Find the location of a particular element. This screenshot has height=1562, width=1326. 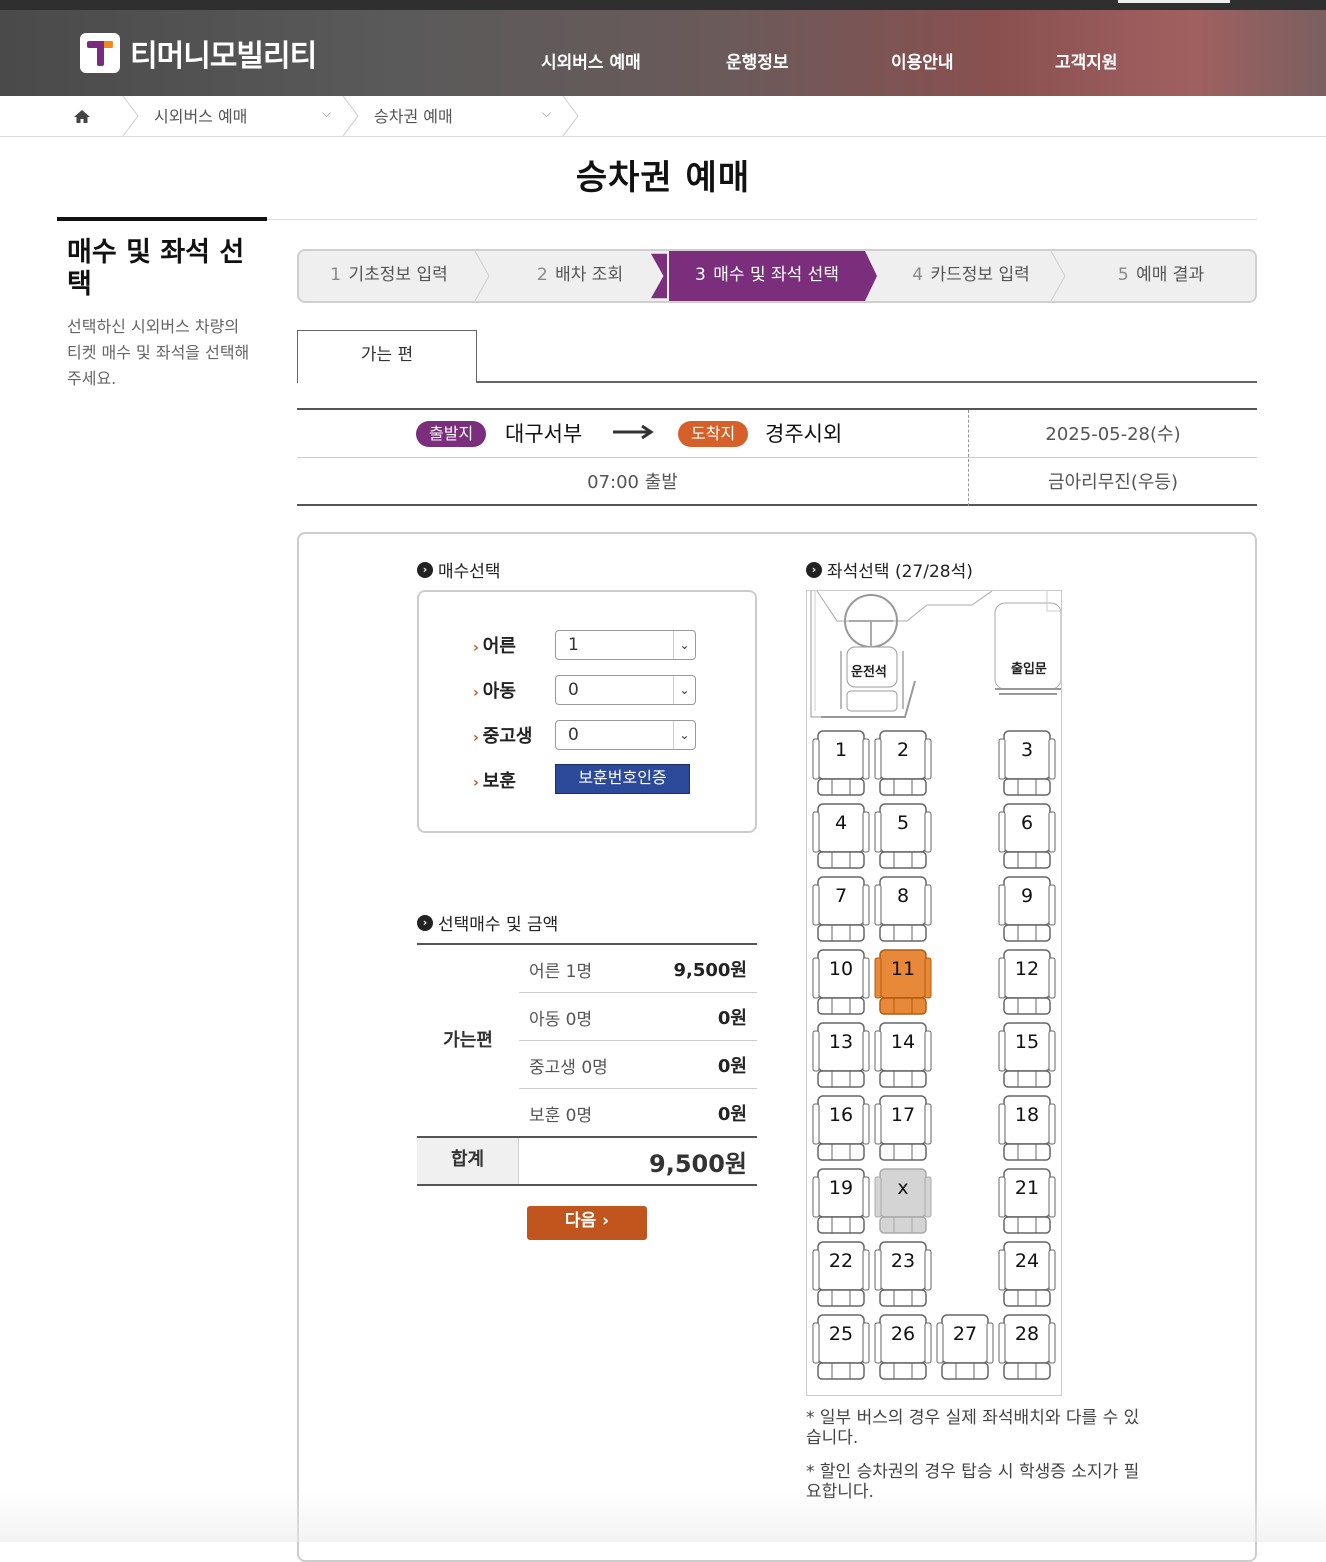

direction-tabs: 가는 편 is located at coordinates (777, 356).